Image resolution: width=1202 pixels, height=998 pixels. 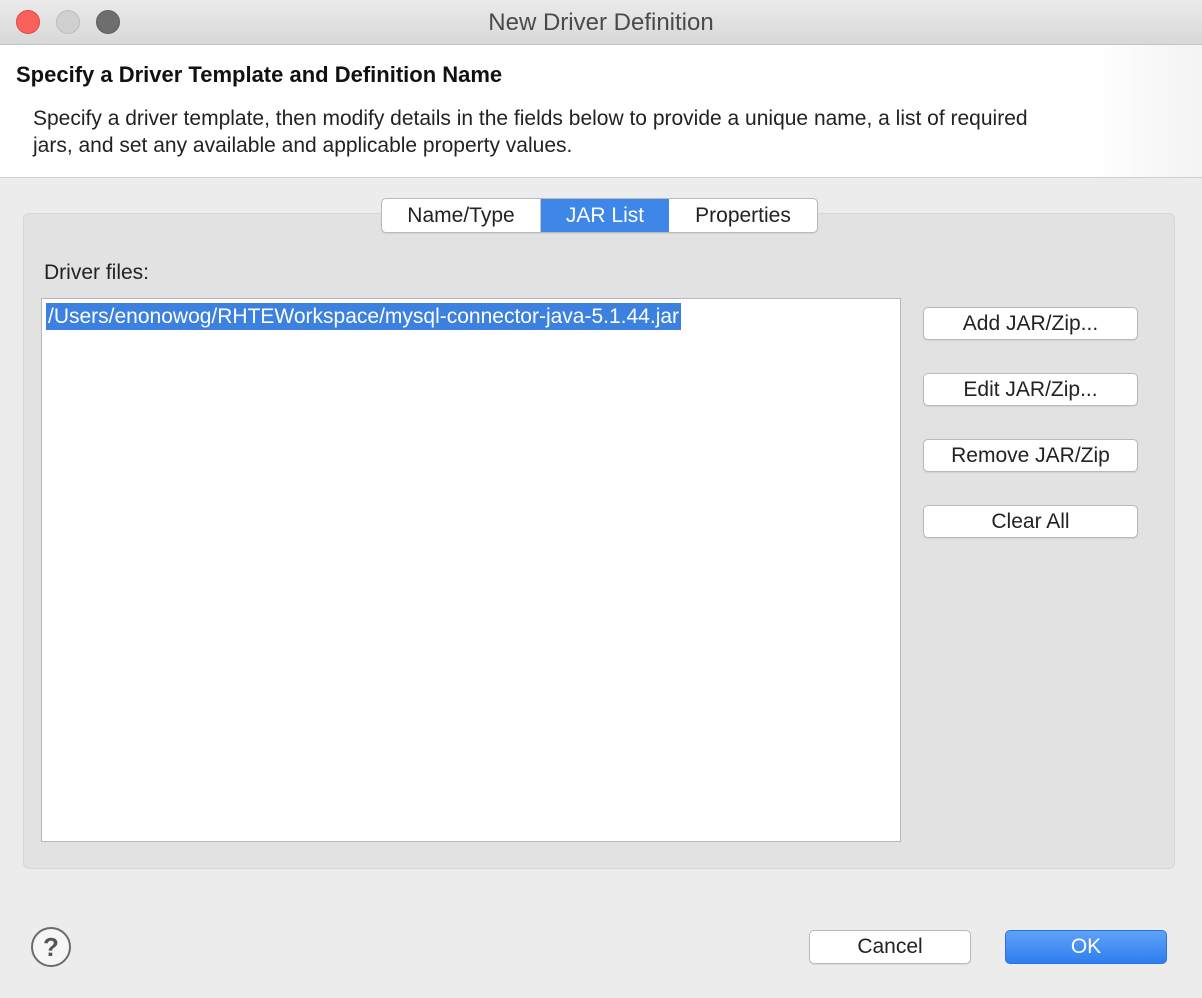 What do you see at coordinates (1147, 111) in the screenshot?
I see `header-banner-graphic` at bounding box center [1147, 111].